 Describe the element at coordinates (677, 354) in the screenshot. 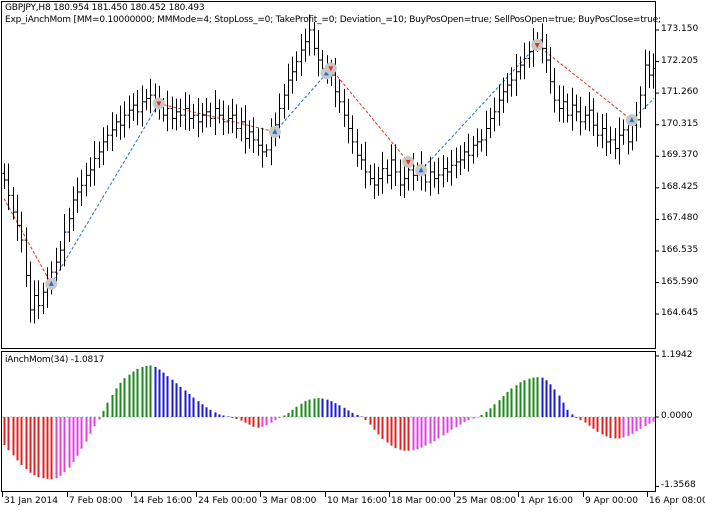

I see `indicator-axis-label: 1.1942` at that location.